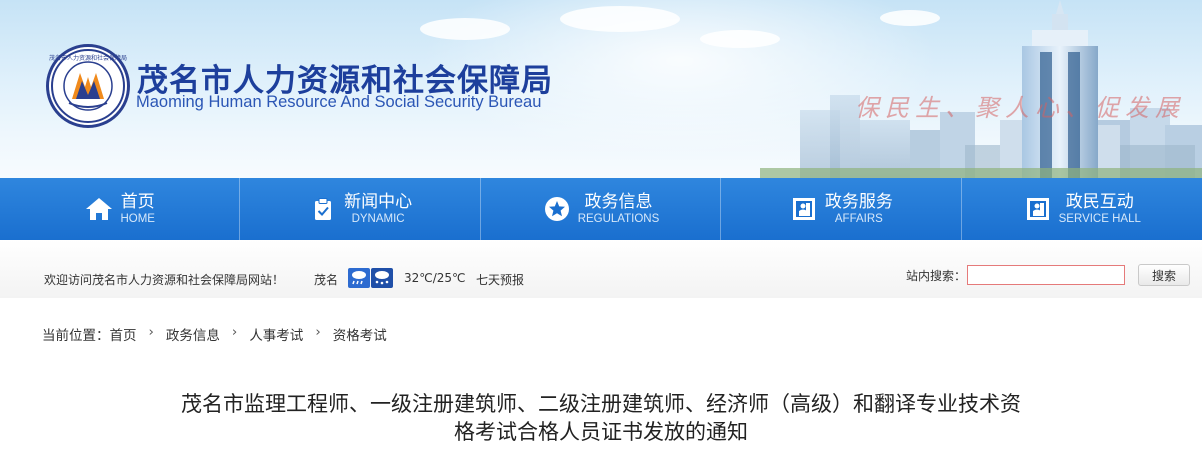 This screenshot has height=455, width=1202. I want to click on breadcrumb: 当前位置： 首页 › 政务信息 › 人事考试 › 资格考试, so click(214, 334).